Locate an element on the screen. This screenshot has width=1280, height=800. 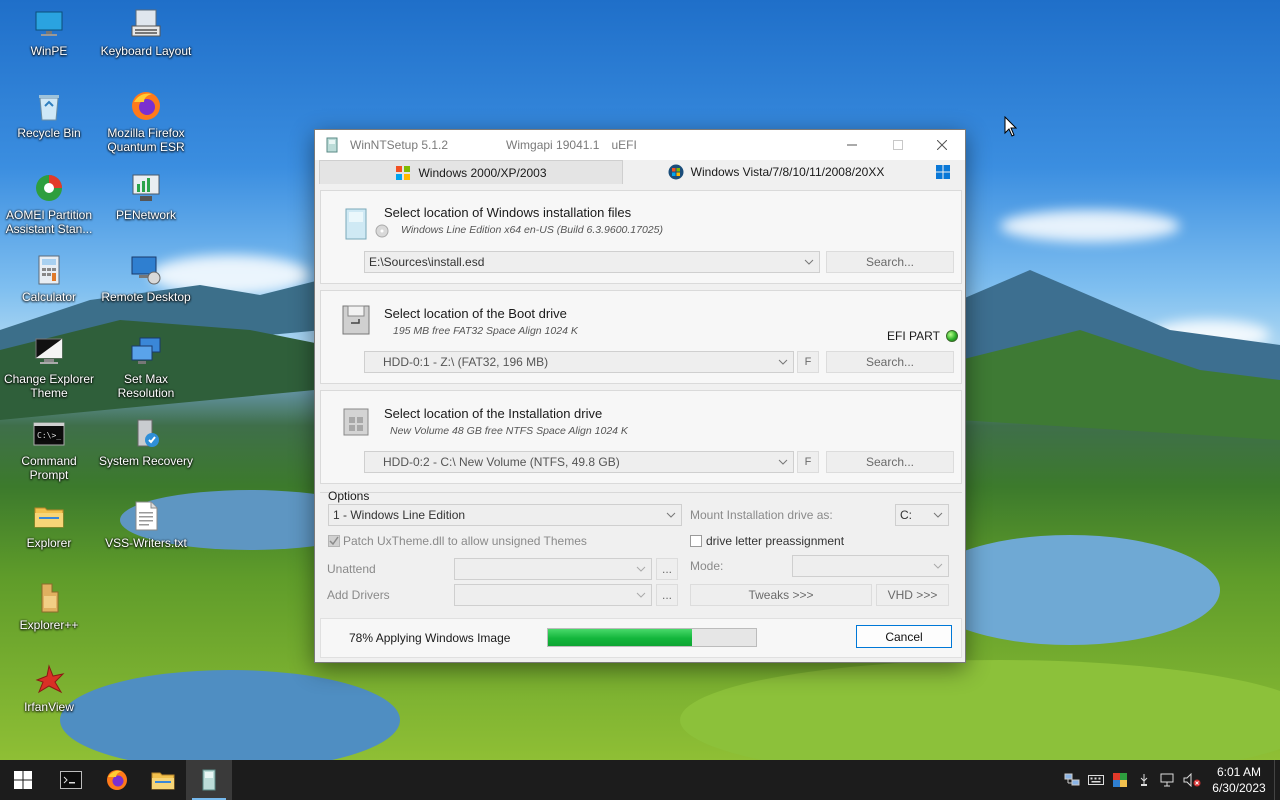
install-source-combo: E:\Sources\install.esd is located at coordinates (592, 262).